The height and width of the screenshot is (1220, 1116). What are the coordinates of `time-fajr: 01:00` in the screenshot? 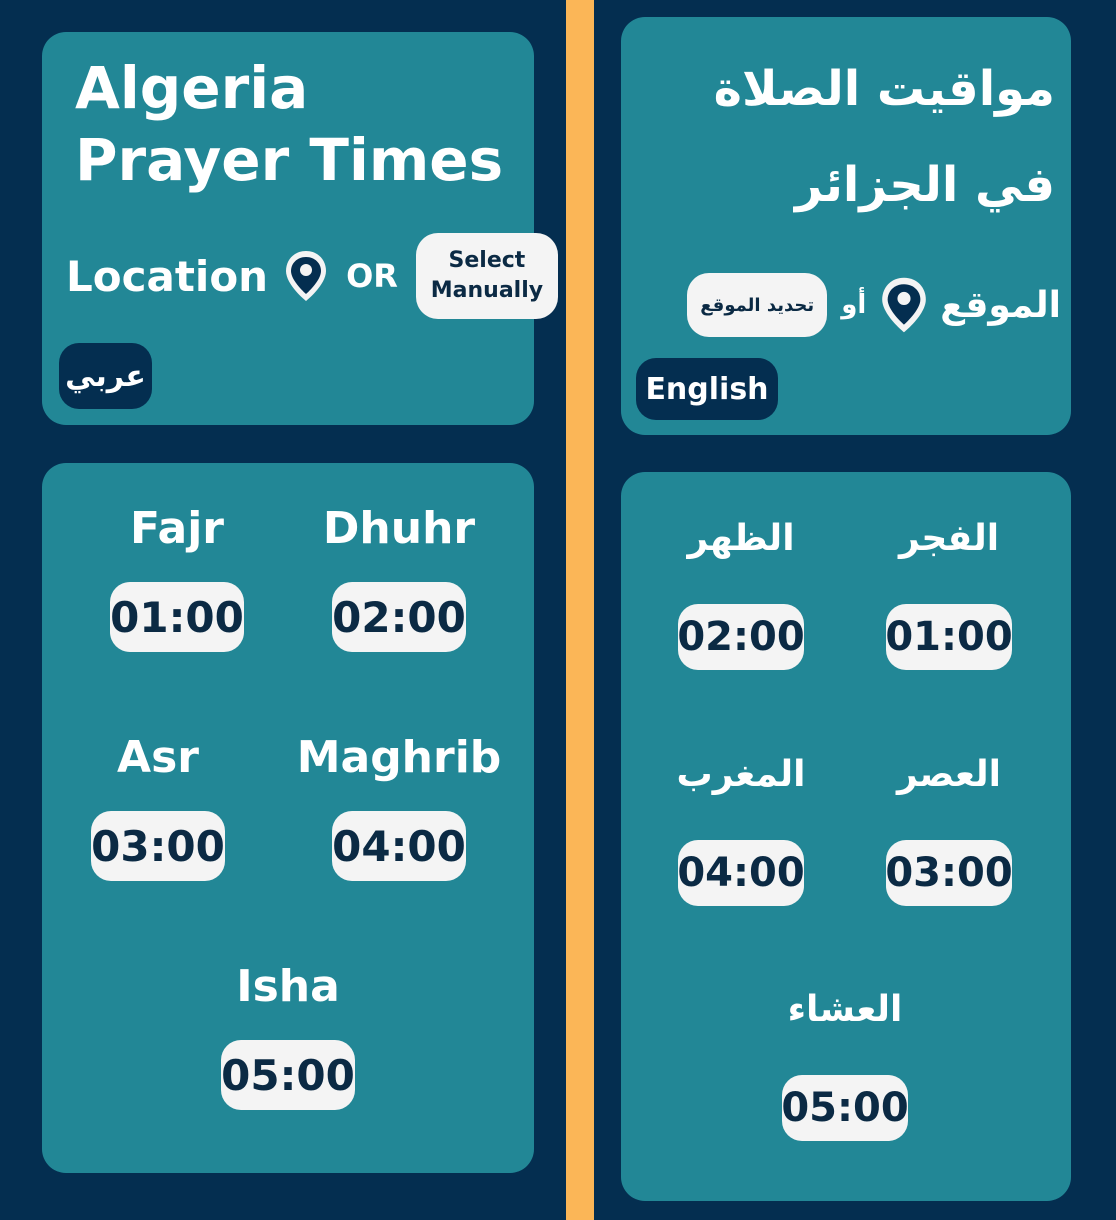 It's located at (177, 617).